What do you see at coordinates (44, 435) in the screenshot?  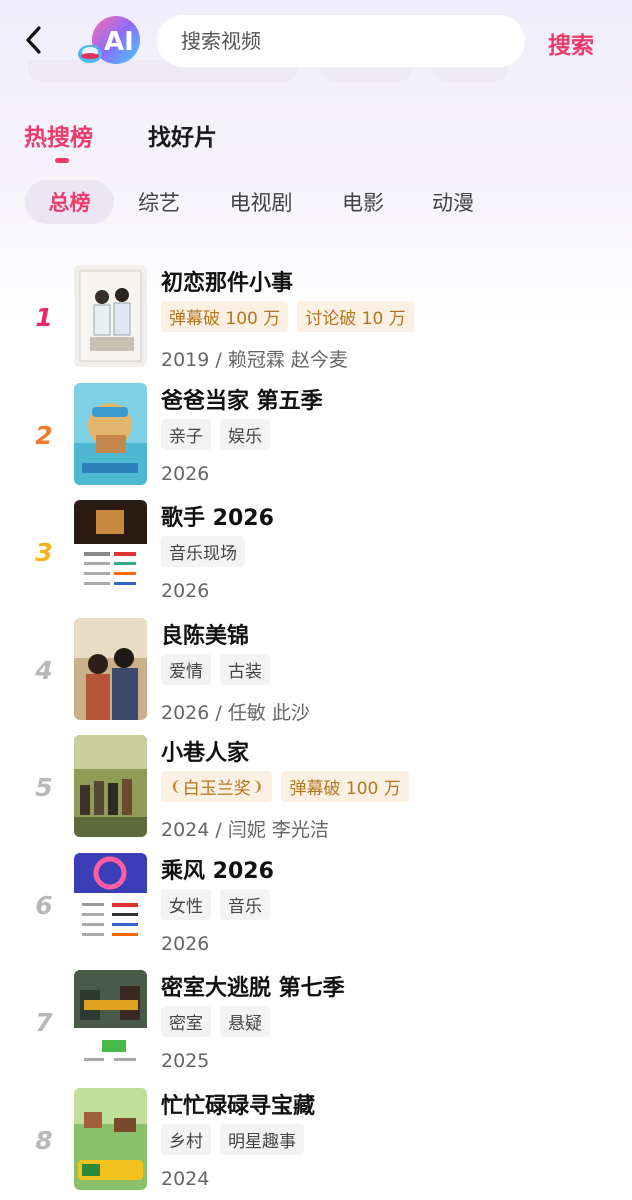 I see `rank-number: 2` at bounding box center [44, 435].